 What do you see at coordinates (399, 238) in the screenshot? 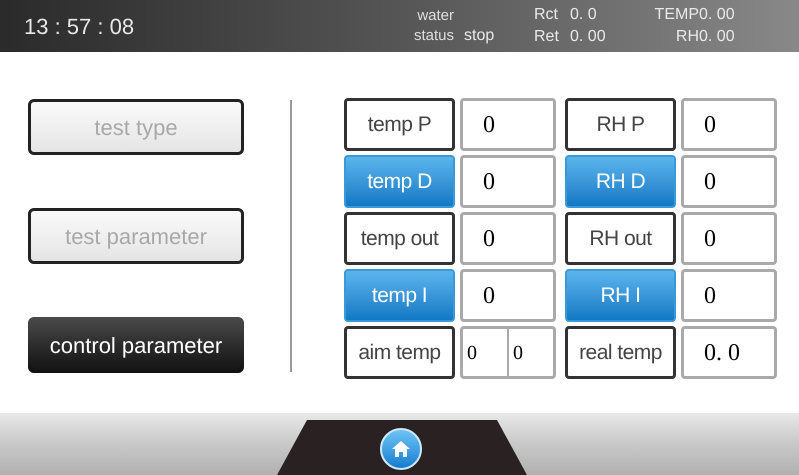
I see `parameter-label: temp out` at bounding box center [399, 238].